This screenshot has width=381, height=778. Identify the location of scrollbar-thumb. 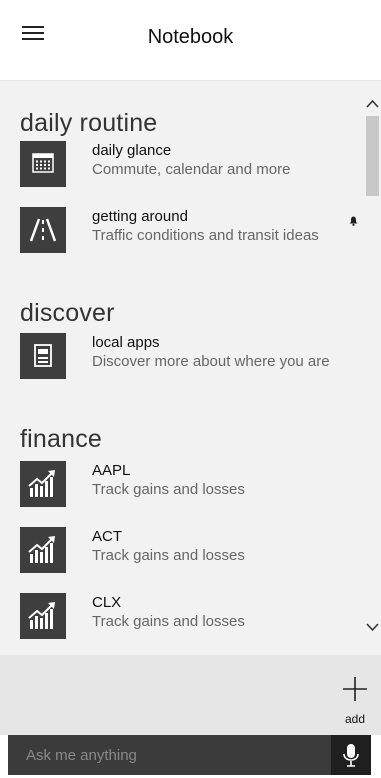
(372, 156).